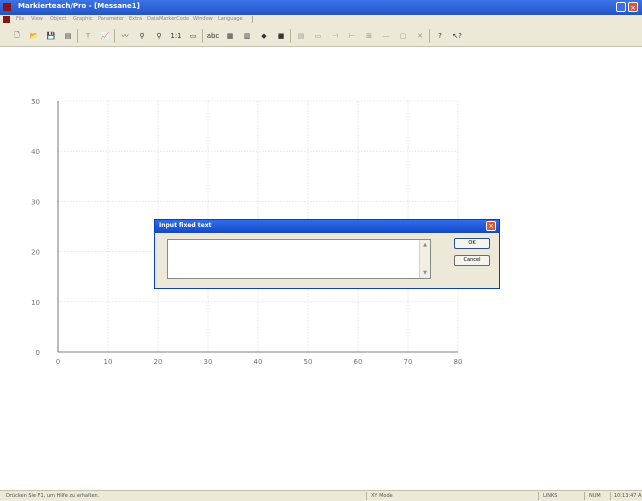 The image size is (642, 501). What do you see at coordinates (51, 36) in the screenshot?
I see `save-icon: 💾` at bounding box center [51, 36].